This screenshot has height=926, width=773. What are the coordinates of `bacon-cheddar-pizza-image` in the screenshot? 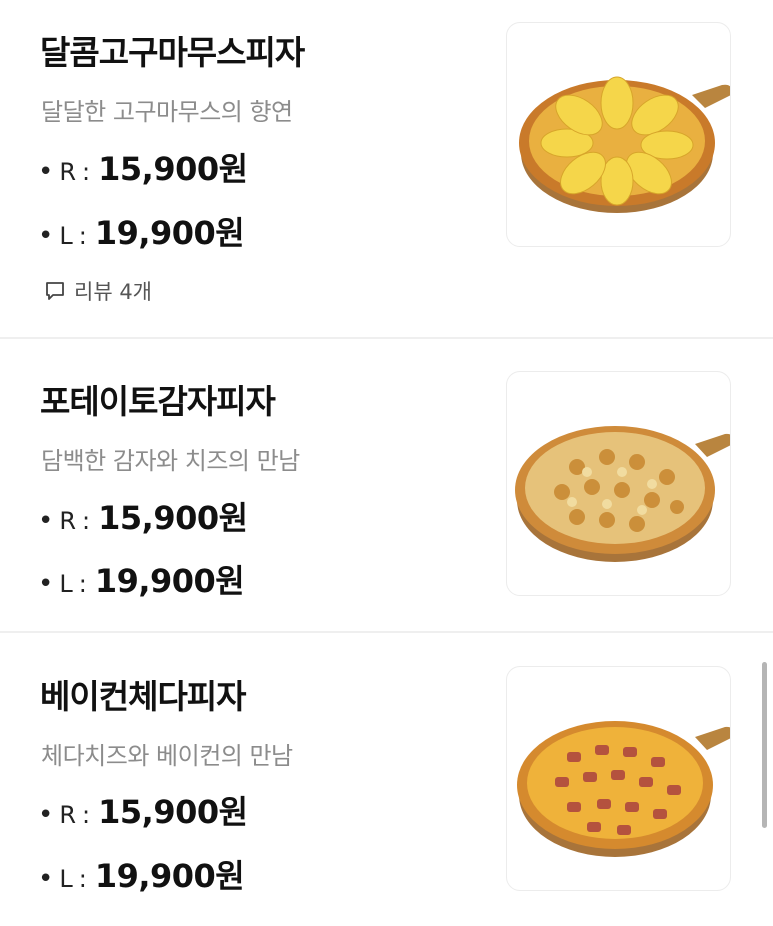 It's located at (618, 778).